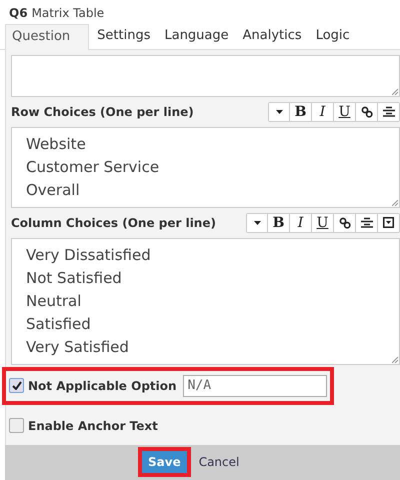 The image size is (400, 480). Describe the element at coordinates (54, 301) in the screenshot. I see `choice-line: Neutral` at that location.